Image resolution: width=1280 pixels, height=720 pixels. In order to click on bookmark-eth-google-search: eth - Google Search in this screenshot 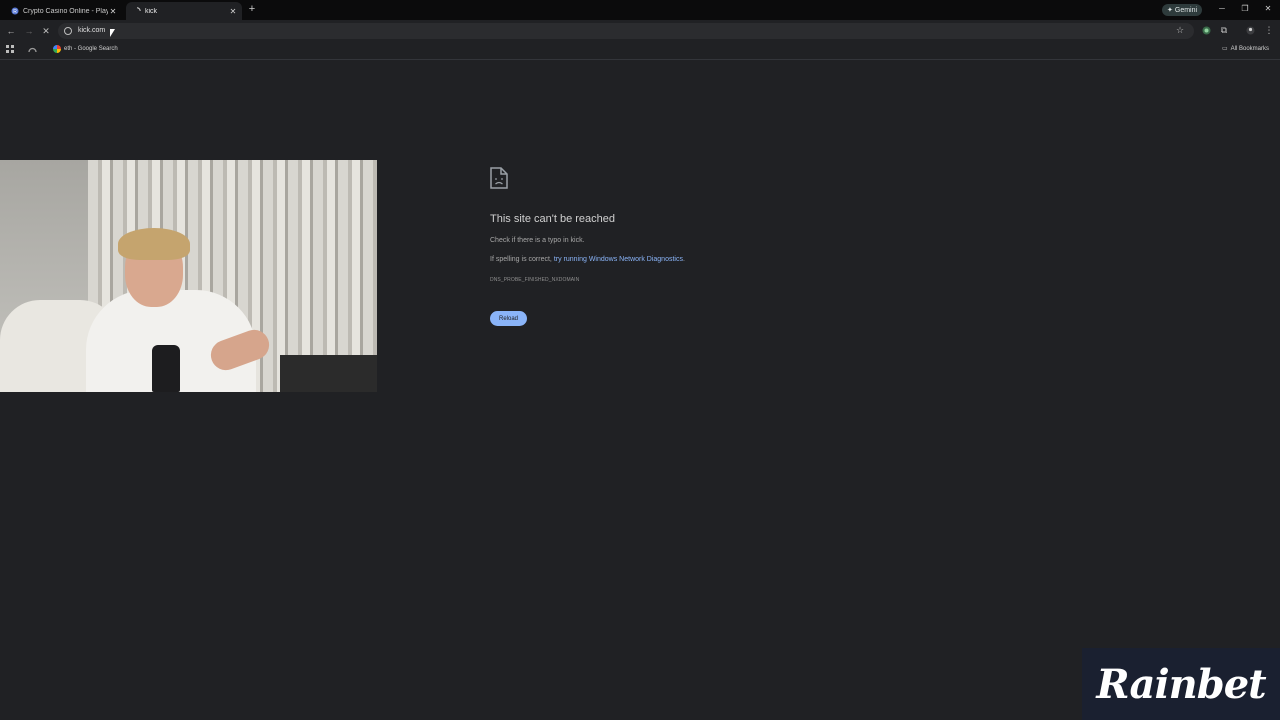, I will do `click(85, 49)`.